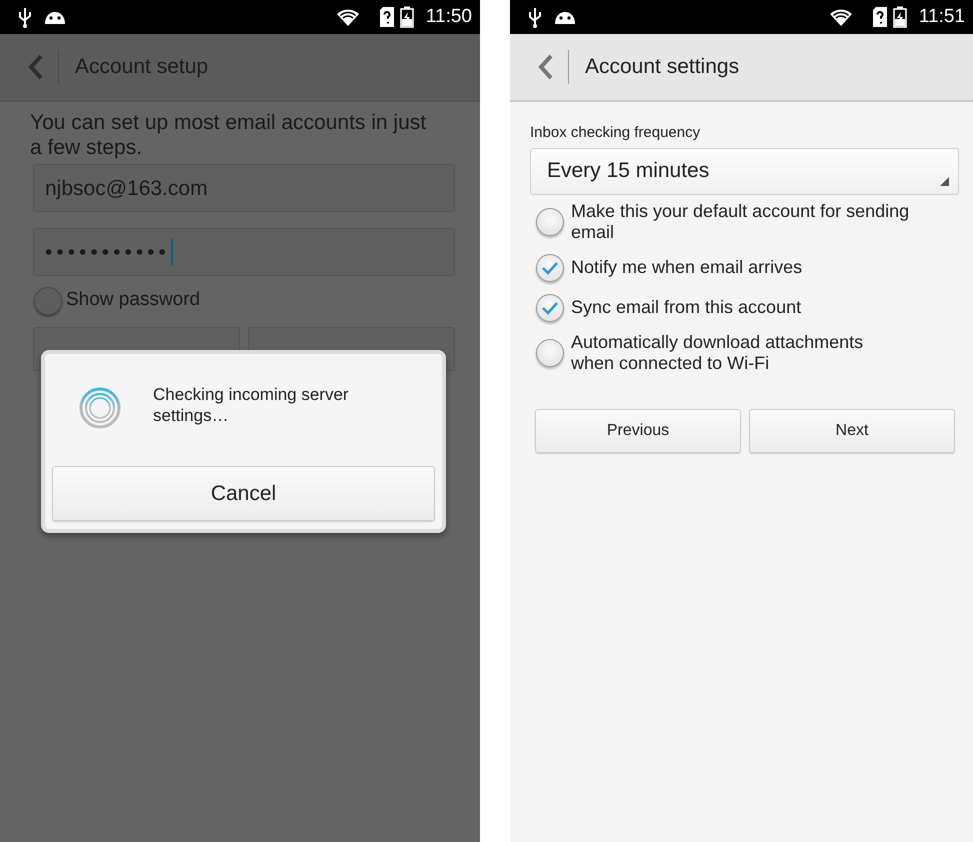 Image resolution: width=973 pixels, height=842 pixels. Describe the element at coordinates (941, 16) in the screenshot. I see `clock-time: 11:51` at that location.